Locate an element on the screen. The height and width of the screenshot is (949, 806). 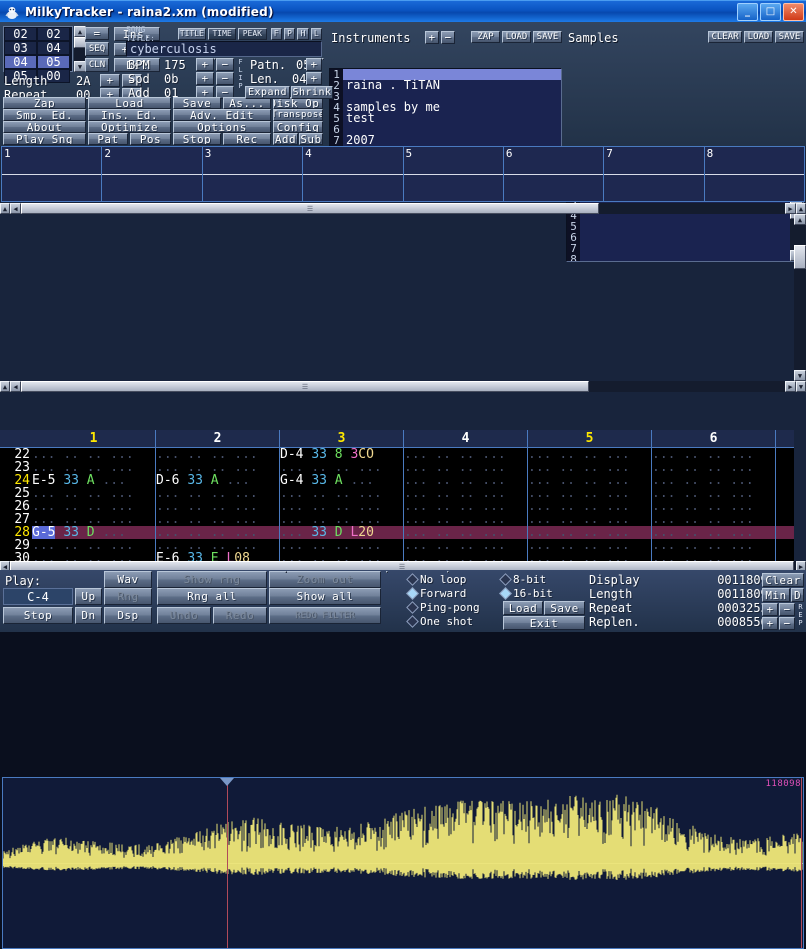
exit-button: Exit is located at coordinates (544, 623).